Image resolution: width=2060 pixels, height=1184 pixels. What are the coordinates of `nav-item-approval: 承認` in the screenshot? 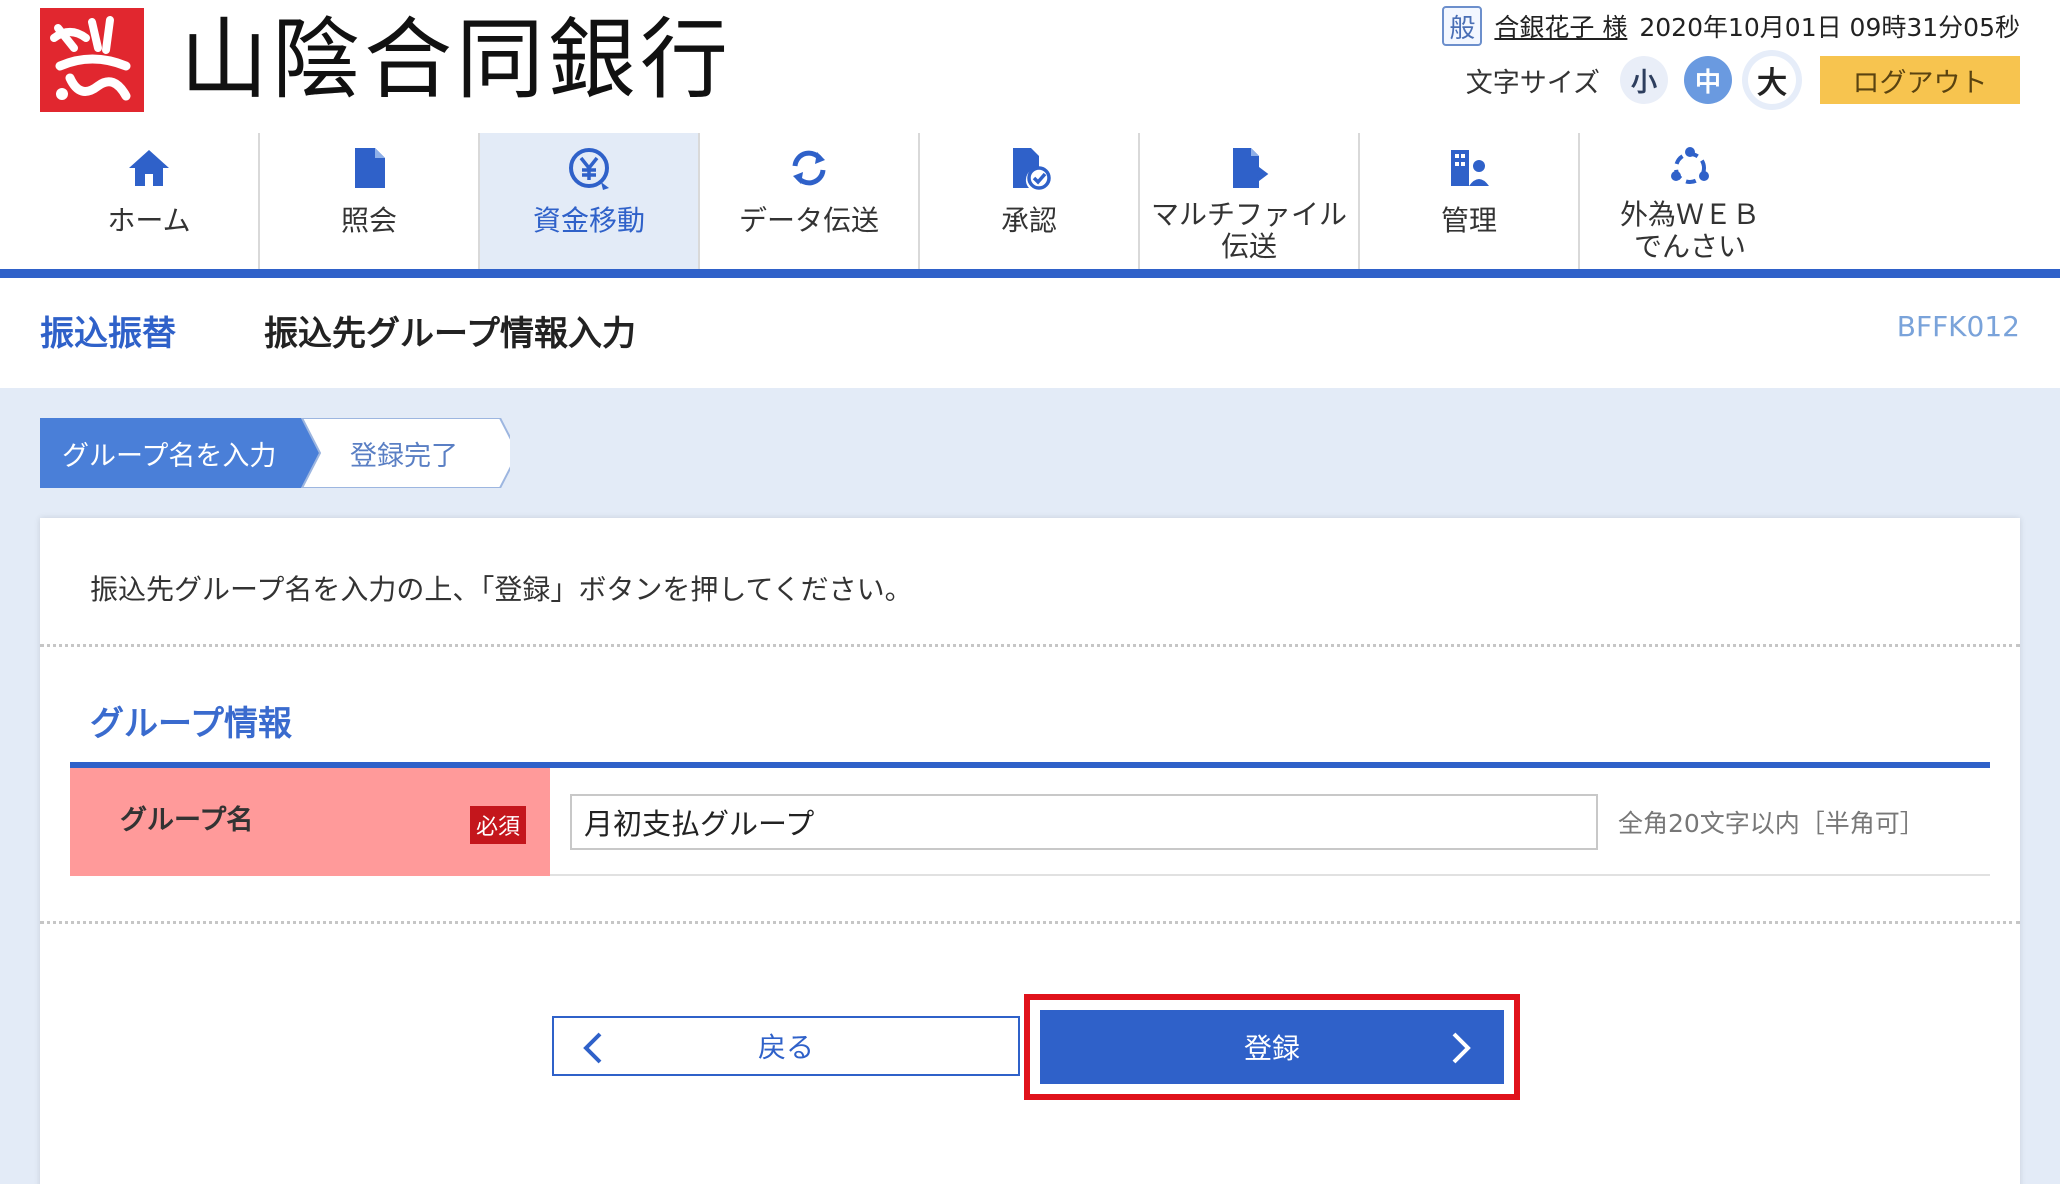 It's located at (1030, 201).